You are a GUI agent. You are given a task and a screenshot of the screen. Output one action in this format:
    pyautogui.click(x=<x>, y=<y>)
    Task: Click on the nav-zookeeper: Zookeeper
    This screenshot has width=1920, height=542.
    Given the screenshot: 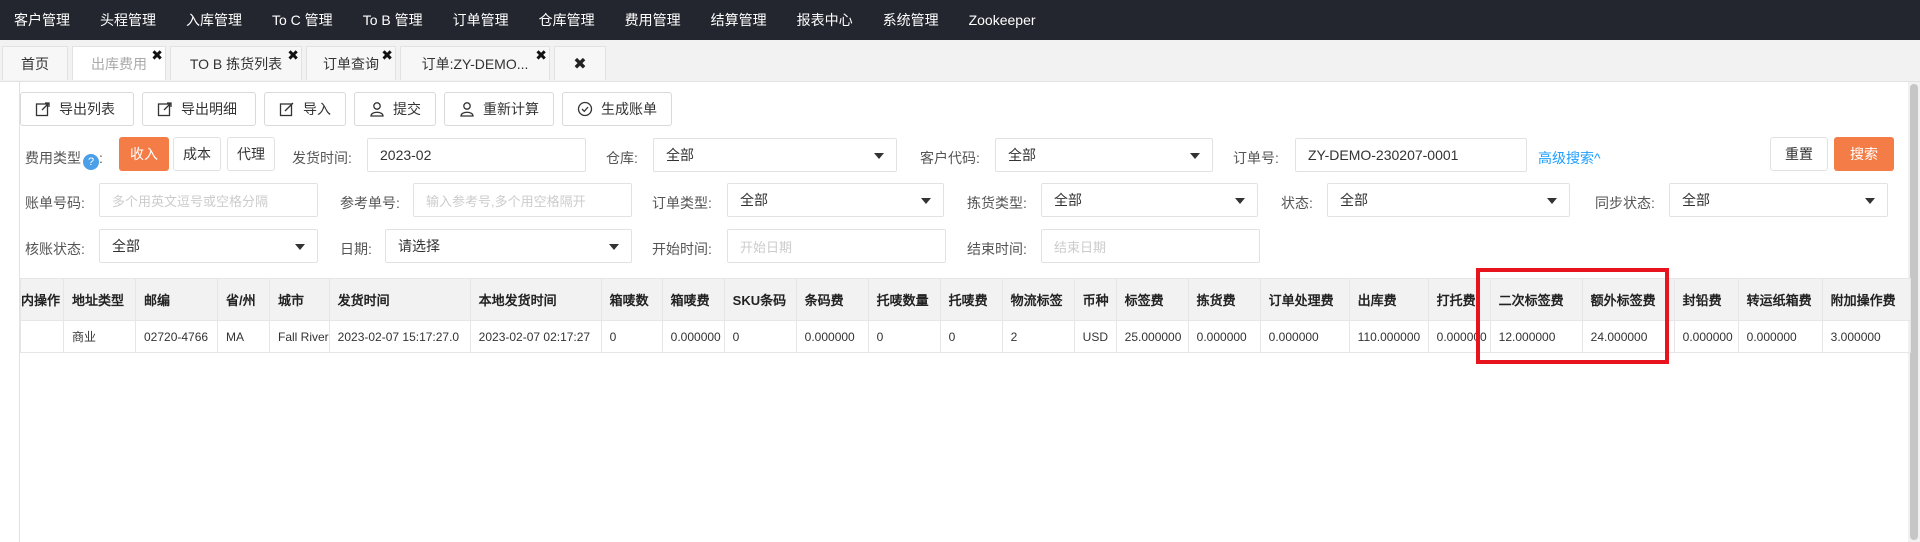 What is the action you would take?
    pyautogui.click(x=1002, y=20)
    